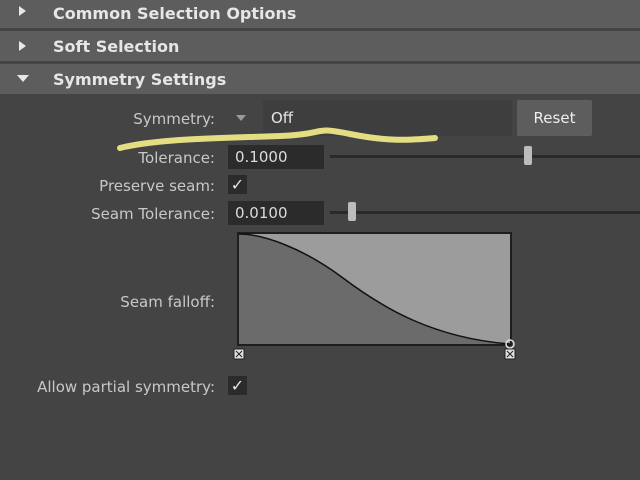  What do you see at coordinates (320, 14) in the screenshot?
I see `section-header-common-selection-options: Common Selection Options` at bounding box center [320, 14].